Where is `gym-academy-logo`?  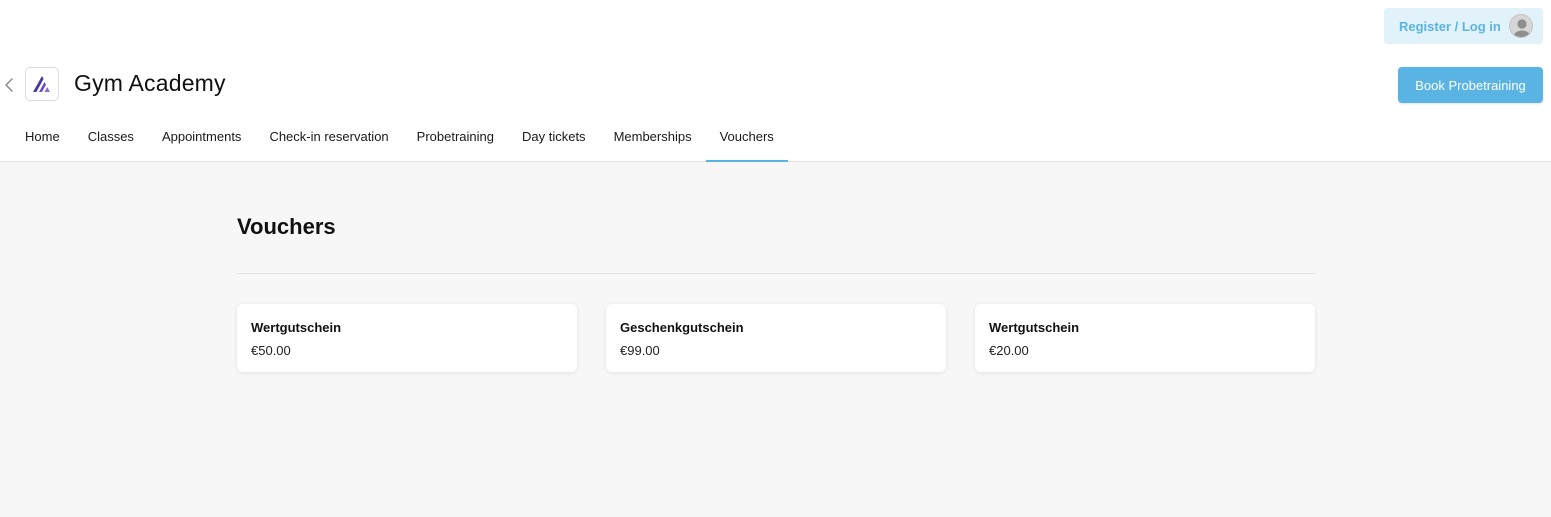 gym-academy-logo is located at coordinates (42, 84).